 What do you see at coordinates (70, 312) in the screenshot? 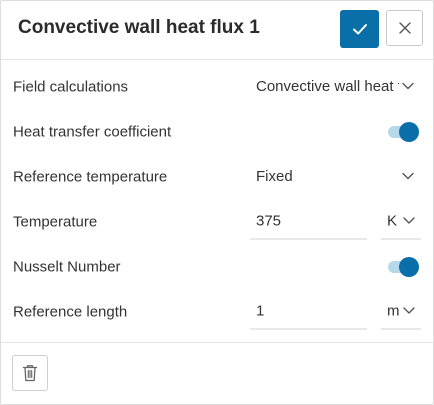
I see `reference-length-label: Reference length` at bounding box center [70, 312].